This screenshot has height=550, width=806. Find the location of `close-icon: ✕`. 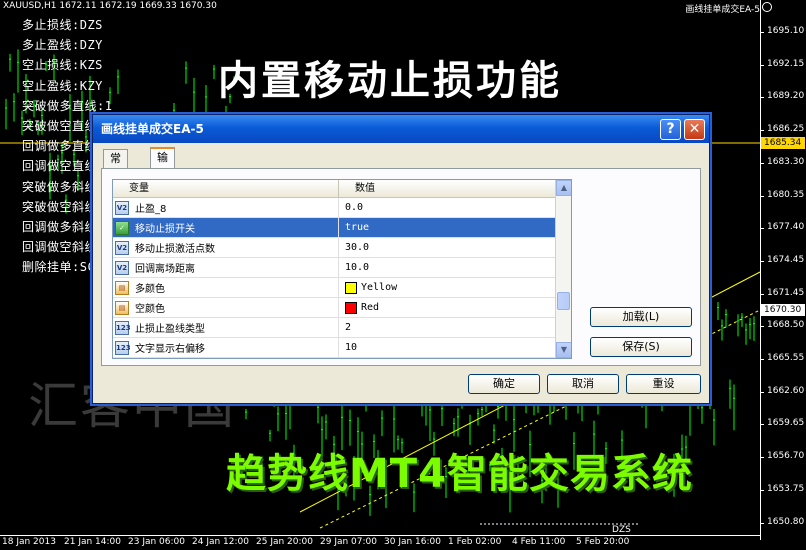

close-icon: ✕ is located at coordinates (694, 129).